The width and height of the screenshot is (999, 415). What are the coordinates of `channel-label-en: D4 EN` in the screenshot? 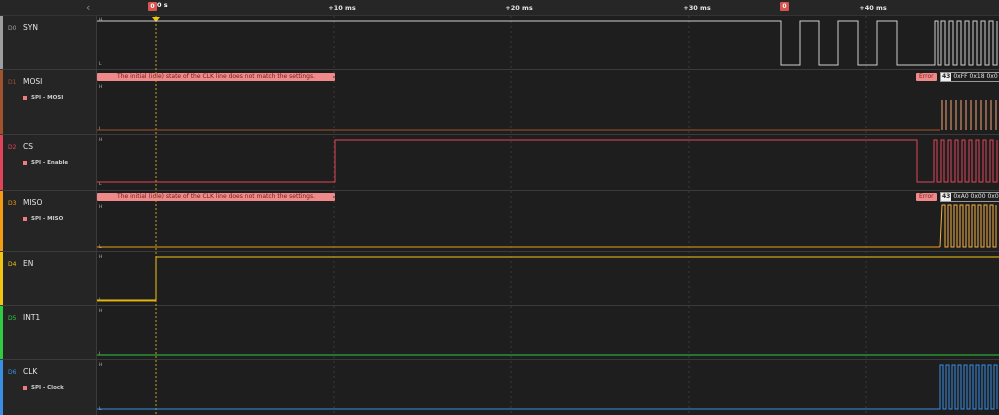 It's located at (48, 278).